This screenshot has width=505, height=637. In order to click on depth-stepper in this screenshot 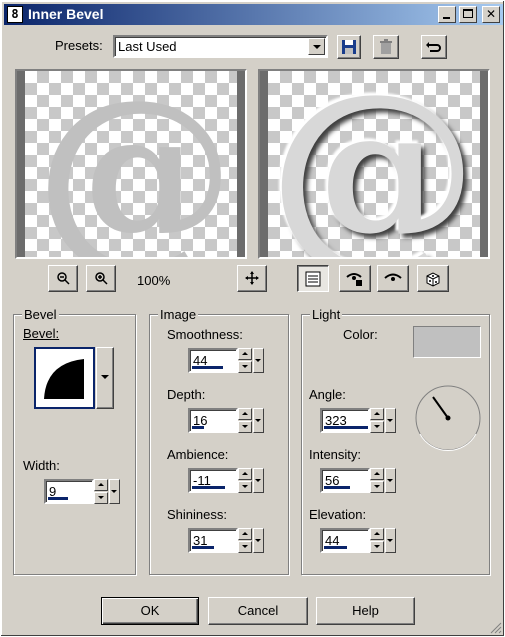, I will do `click(245, 420)`.